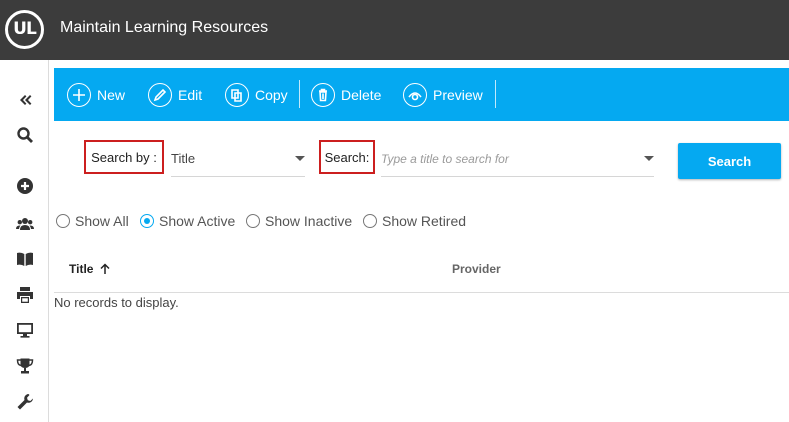 The image size is (789, 422). Describe the element at coordinates (309, 221) in the screenshot. I see `radio-label: Show Inactive` at that location.